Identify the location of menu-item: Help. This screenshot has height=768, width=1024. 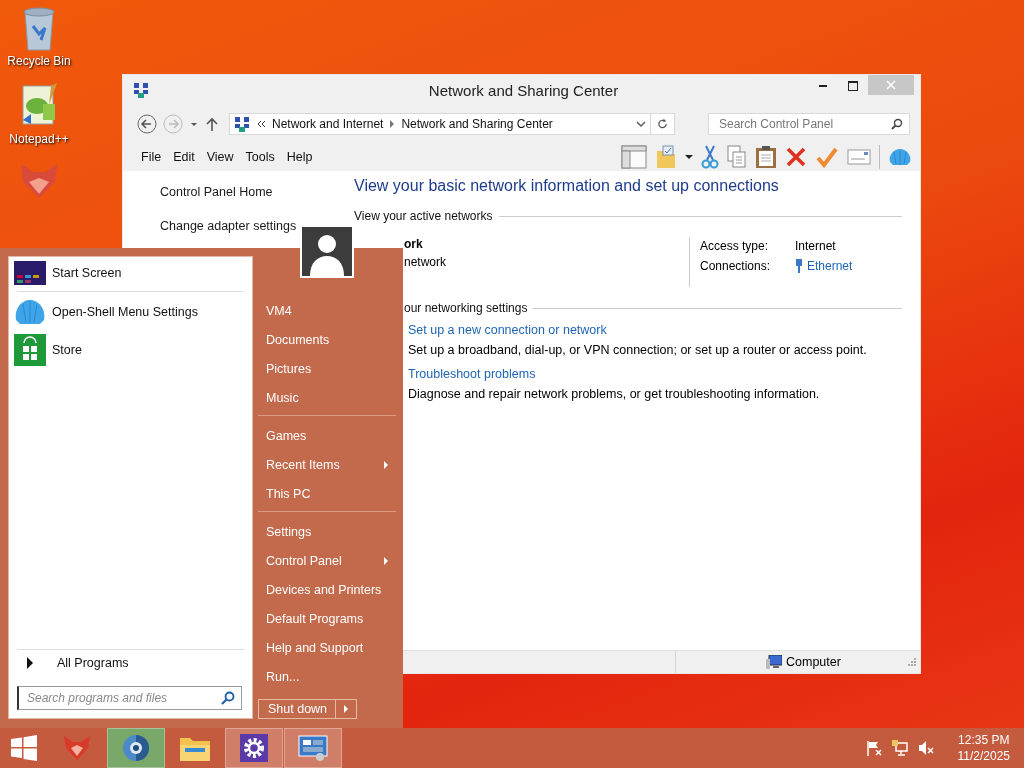
(299, 157).